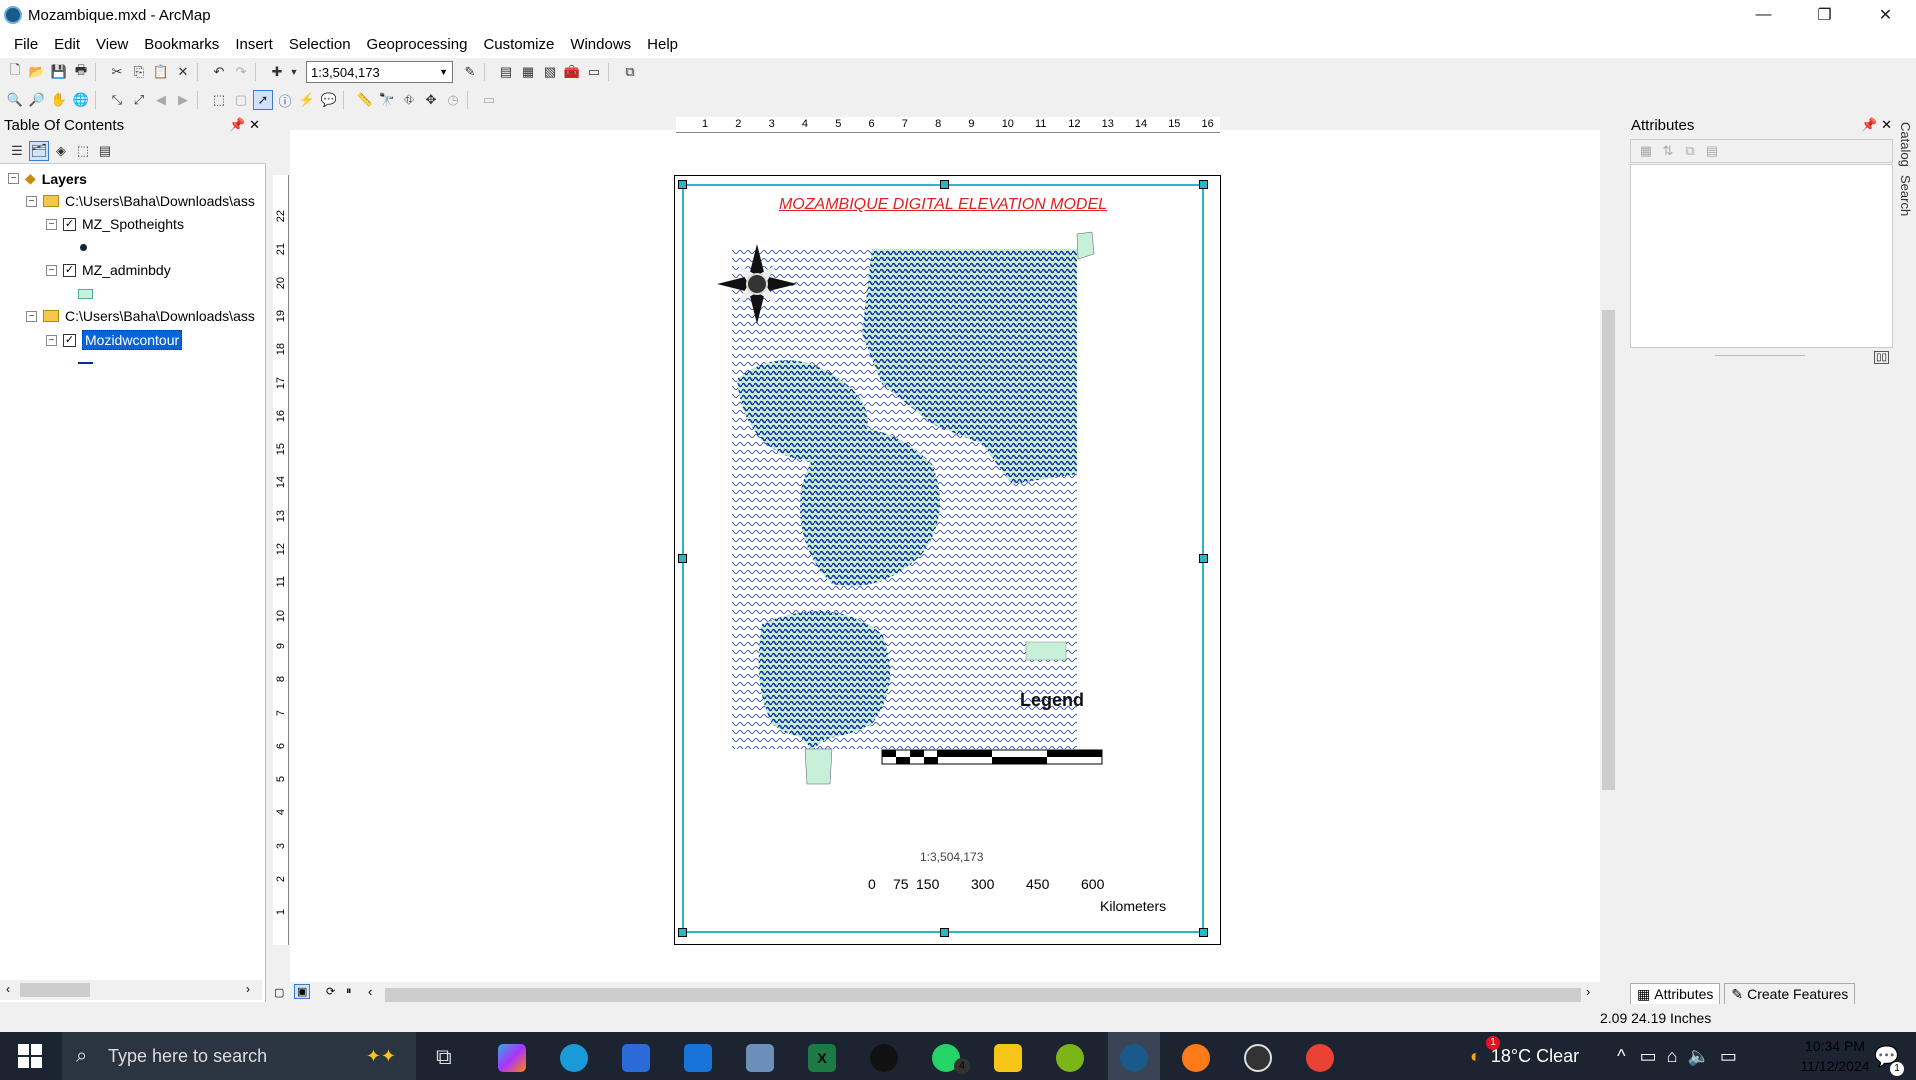  What do you see at coordinates (1668, 151) in the screenshot?
I see `sort-icon: ⇅` at bounding box center [1668, 151].